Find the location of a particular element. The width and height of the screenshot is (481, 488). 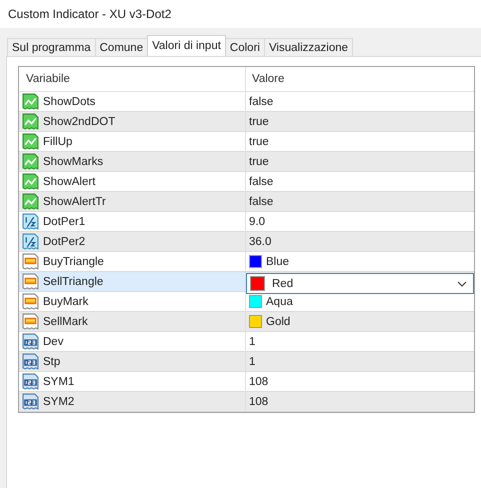

value-text: Gold is located at coordinates (278, 322).